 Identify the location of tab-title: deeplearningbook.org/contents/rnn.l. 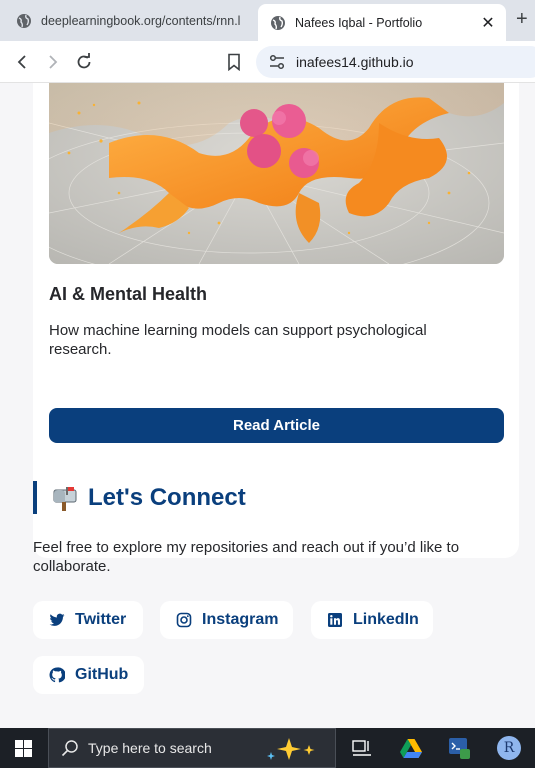
(141, 20).